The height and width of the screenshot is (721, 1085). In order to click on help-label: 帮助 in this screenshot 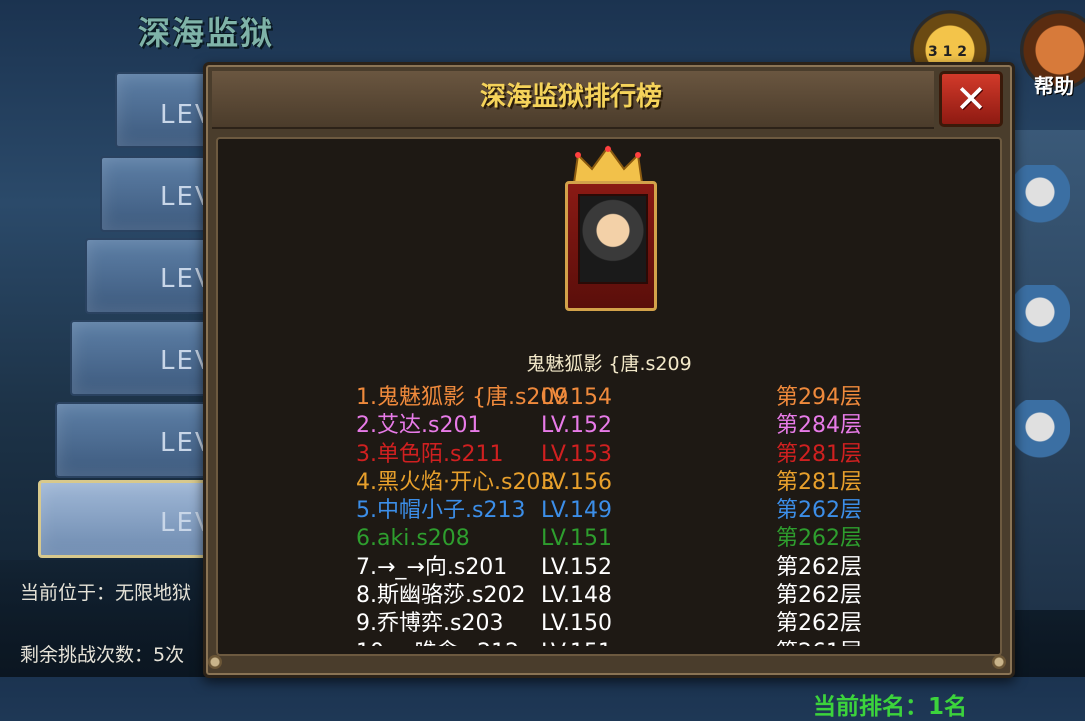, I will do `click(1054, 84)`.